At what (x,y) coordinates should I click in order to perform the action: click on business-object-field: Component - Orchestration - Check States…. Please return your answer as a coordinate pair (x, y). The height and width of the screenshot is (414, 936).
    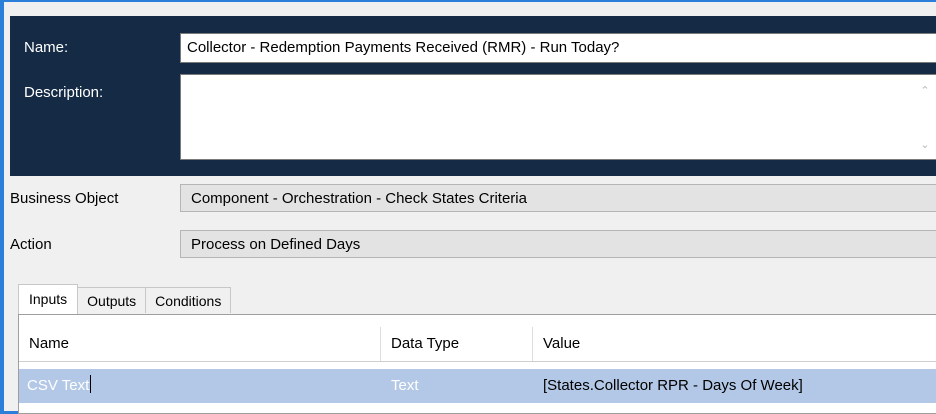
    Looking at the image, I should click on (558, 198).